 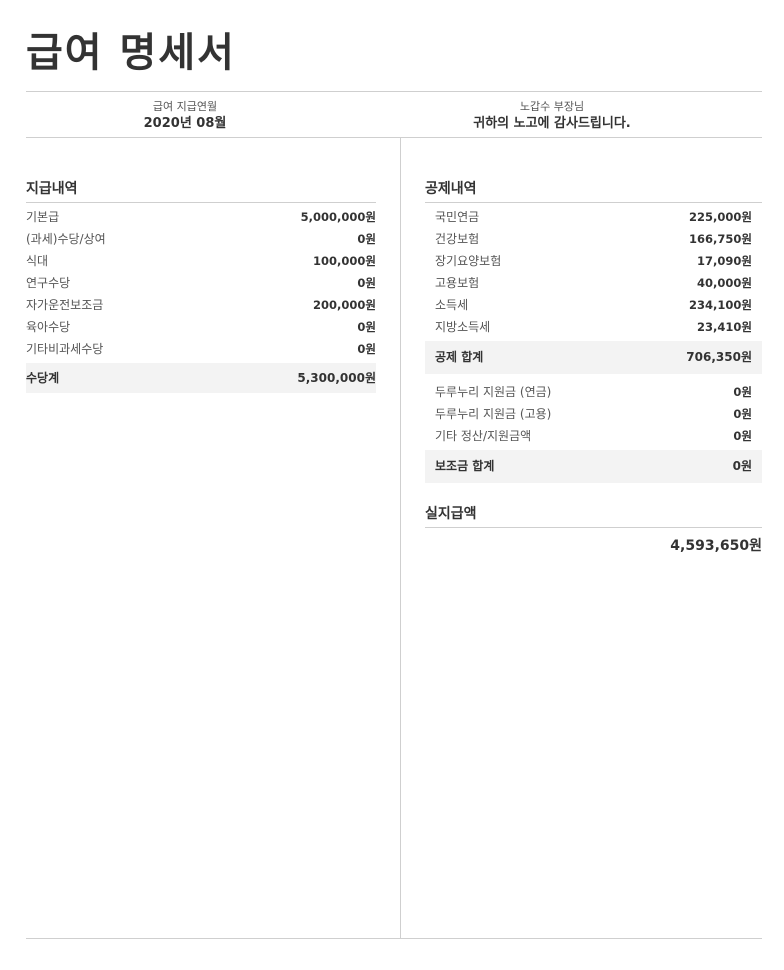 I want to click on payment-amount: 200,000원, so click(x=344, y=305).